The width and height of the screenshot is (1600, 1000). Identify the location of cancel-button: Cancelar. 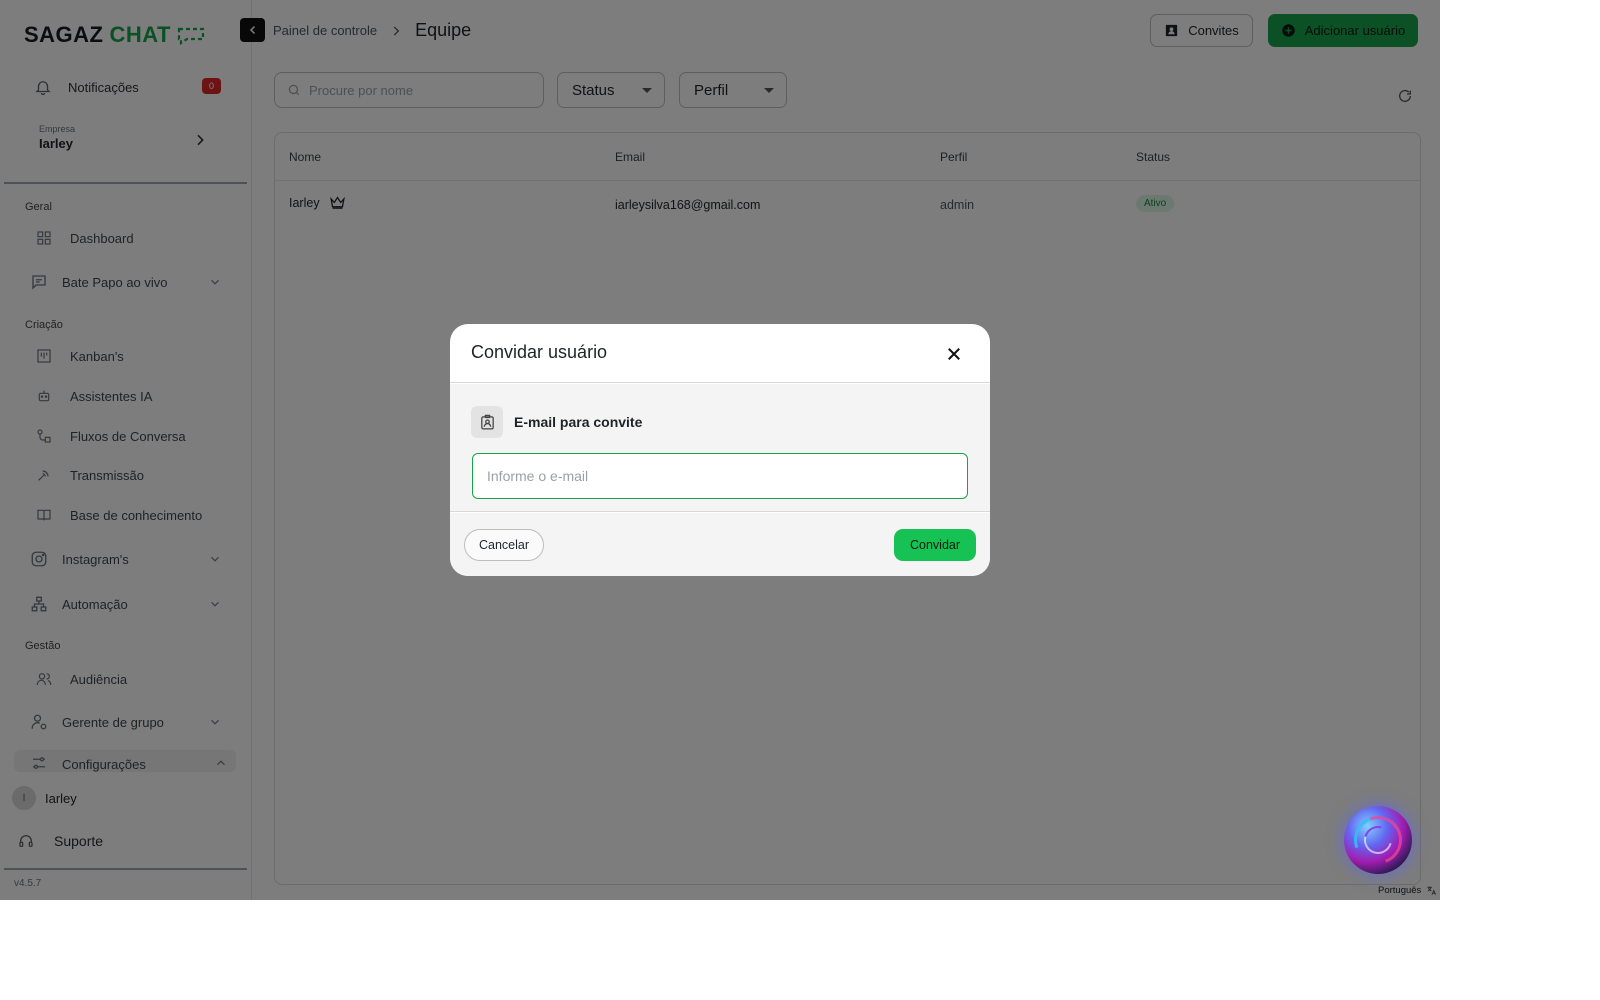
(504, 545).